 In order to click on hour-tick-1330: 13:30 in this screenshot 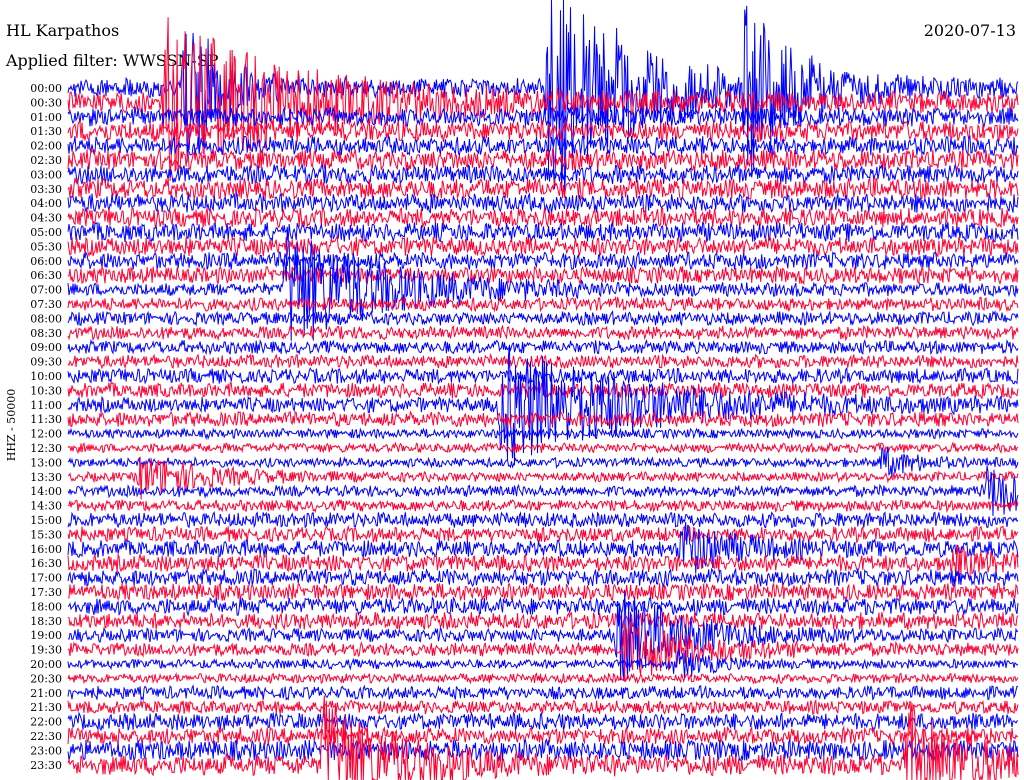, I will do `click(46, 477)`.